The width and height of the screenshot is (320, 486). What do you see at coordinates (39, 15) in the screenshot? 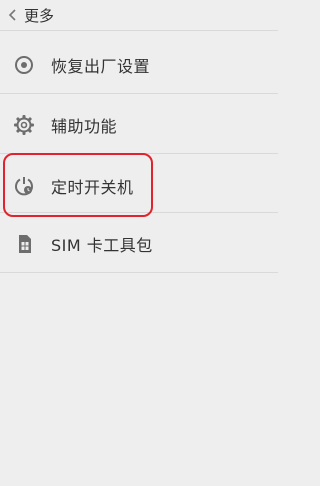
I see `page-title: 更多` at bounding box center [39, 15].